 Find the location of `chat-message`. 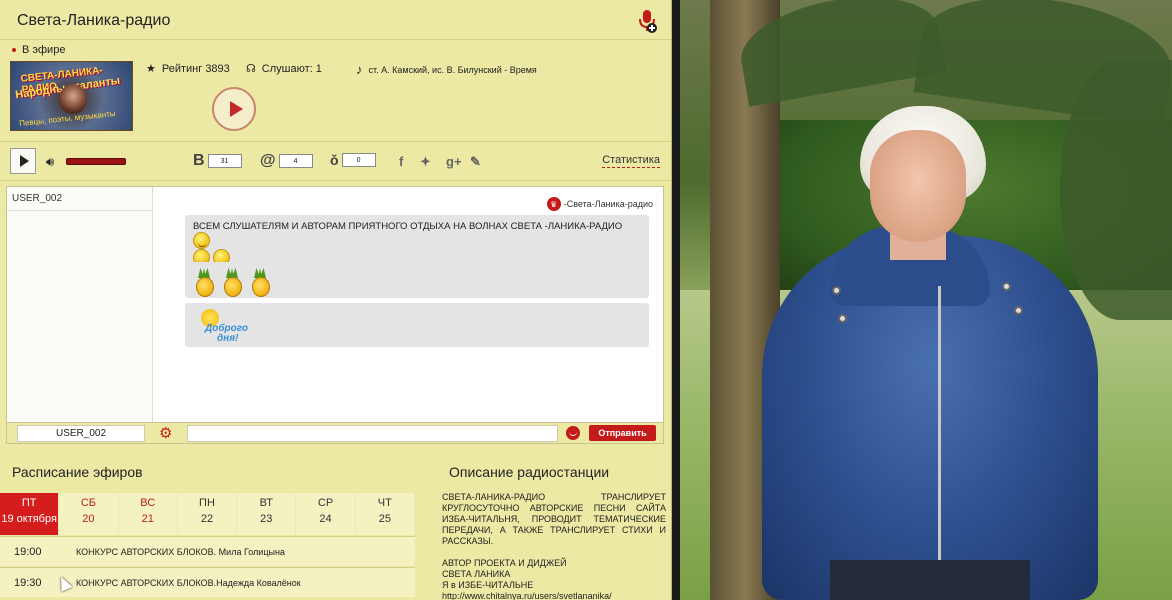

chat-message is located at coordinates (417, 280).